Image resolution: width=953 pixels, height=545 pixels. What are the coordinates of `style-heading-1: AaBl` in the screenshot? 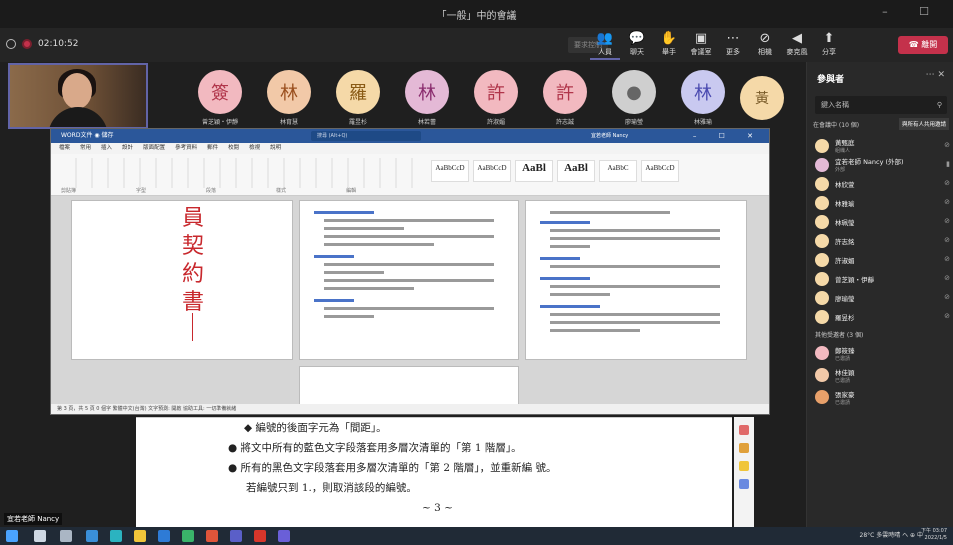 It's located at (534, 171).